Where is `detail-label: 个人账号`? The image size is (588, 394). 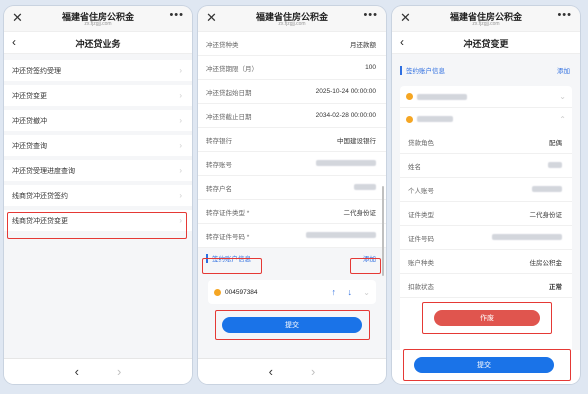 detail-label: 个人账号 is located at coordinates (421, 191).